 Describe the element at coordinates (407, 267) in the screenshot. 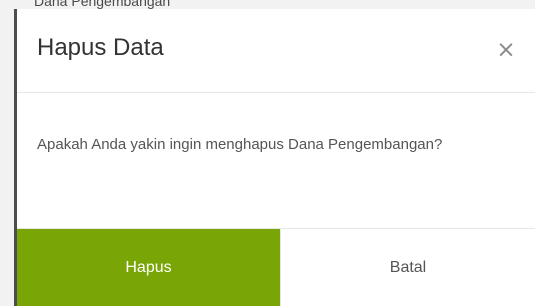

I see `cancel-button: Batal` at that location.